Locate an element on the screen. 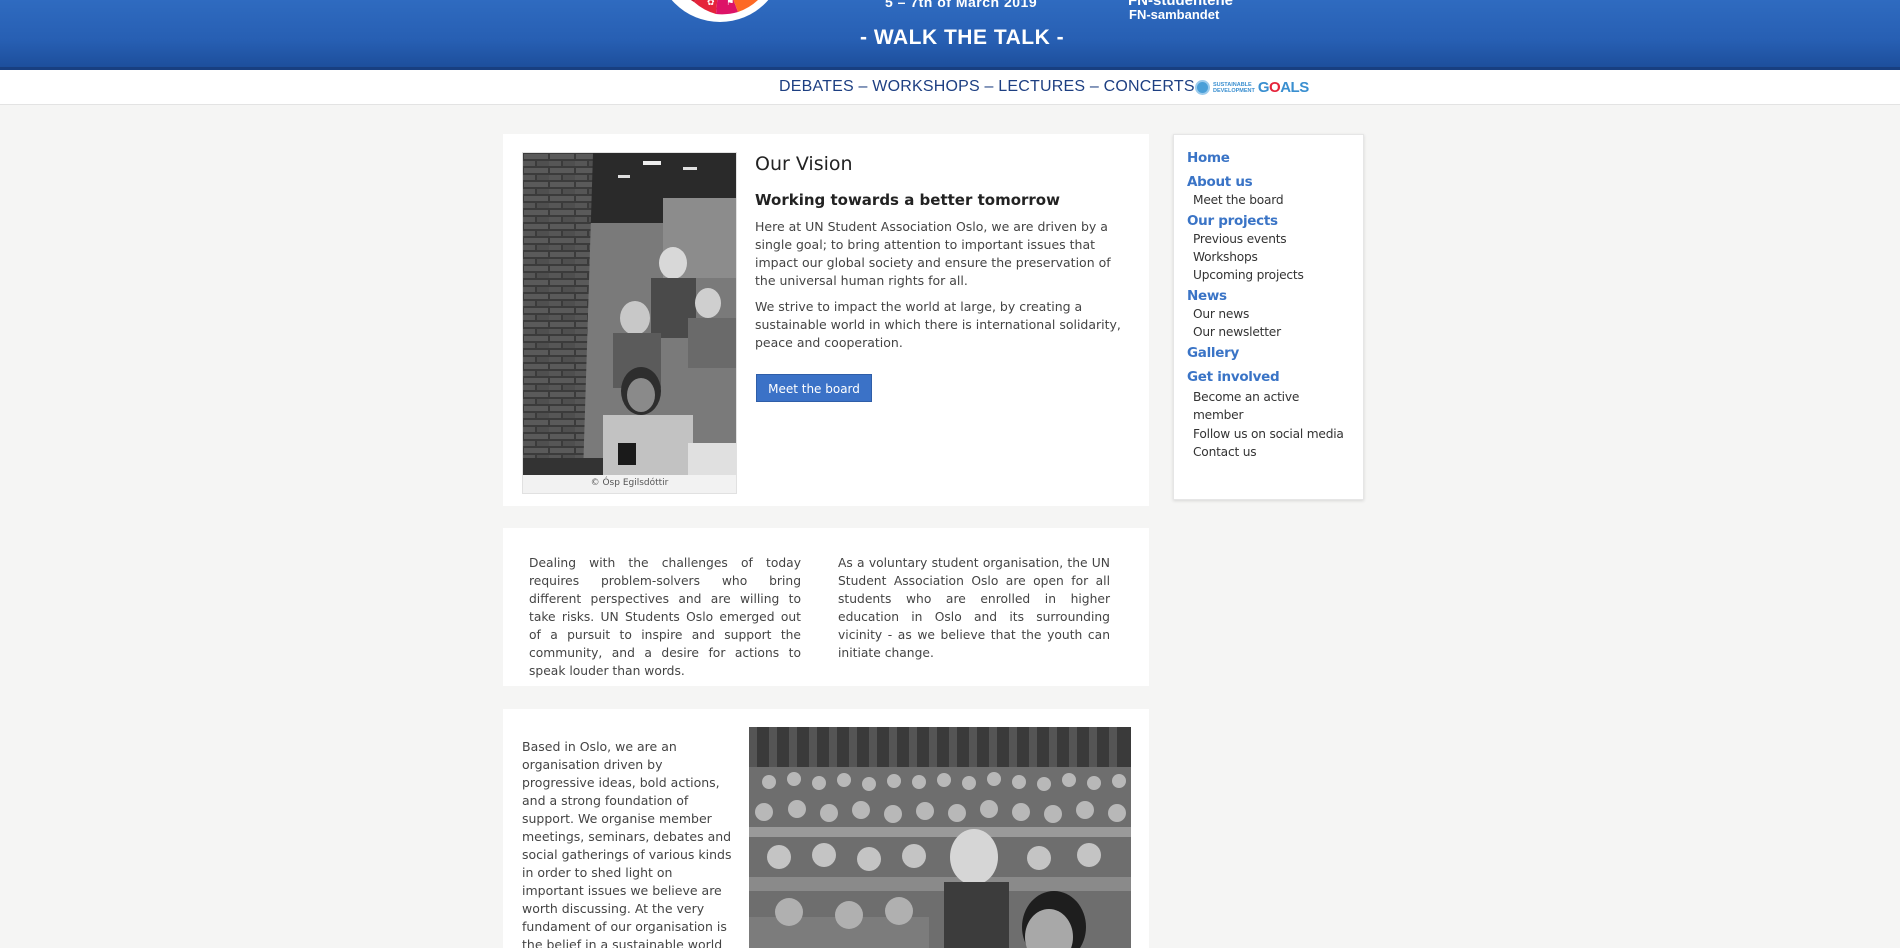 Image resolution: width=1900 pixels, height=948 pixels. nav-gallery: Gallery is located at coordinates (1272, 353).